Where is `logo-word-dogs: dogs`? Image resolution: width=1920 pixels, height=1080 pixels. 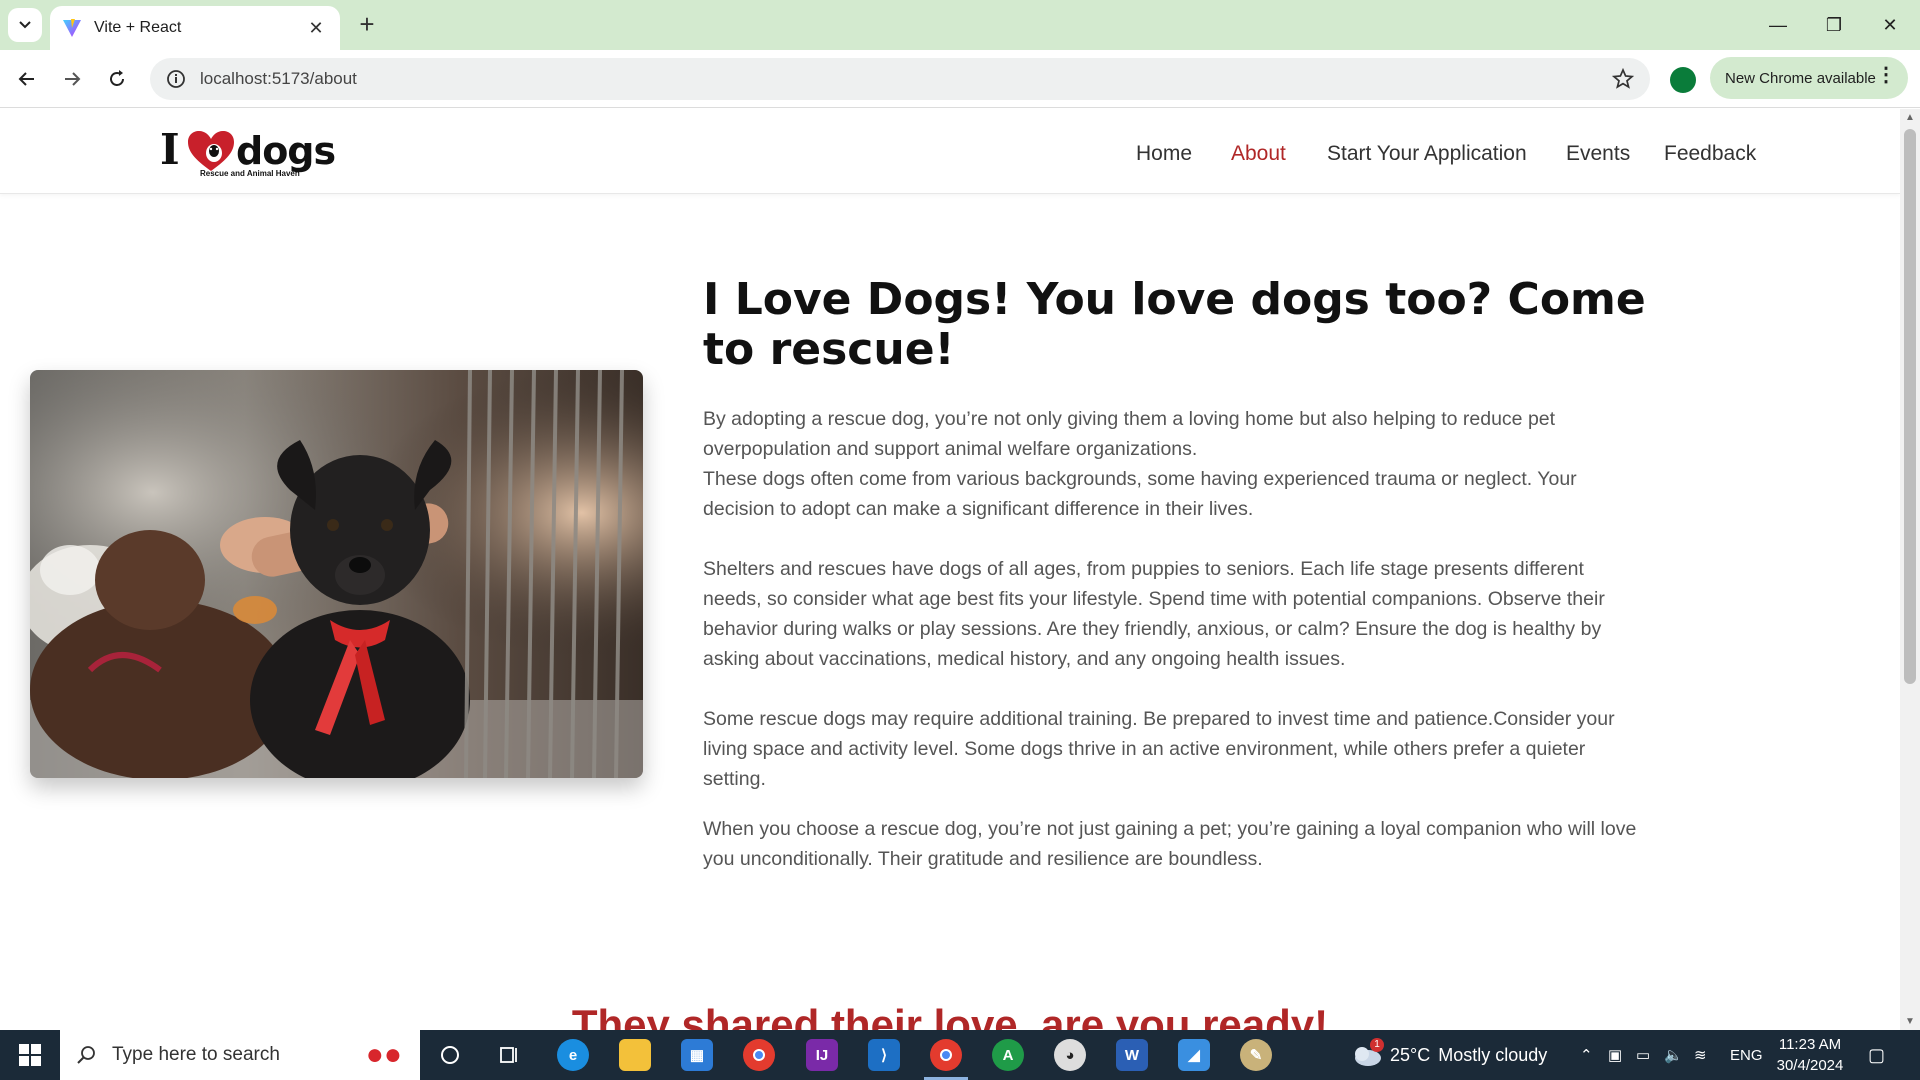 logo-word-dogs: dogs is located at coordinates (286, 151).